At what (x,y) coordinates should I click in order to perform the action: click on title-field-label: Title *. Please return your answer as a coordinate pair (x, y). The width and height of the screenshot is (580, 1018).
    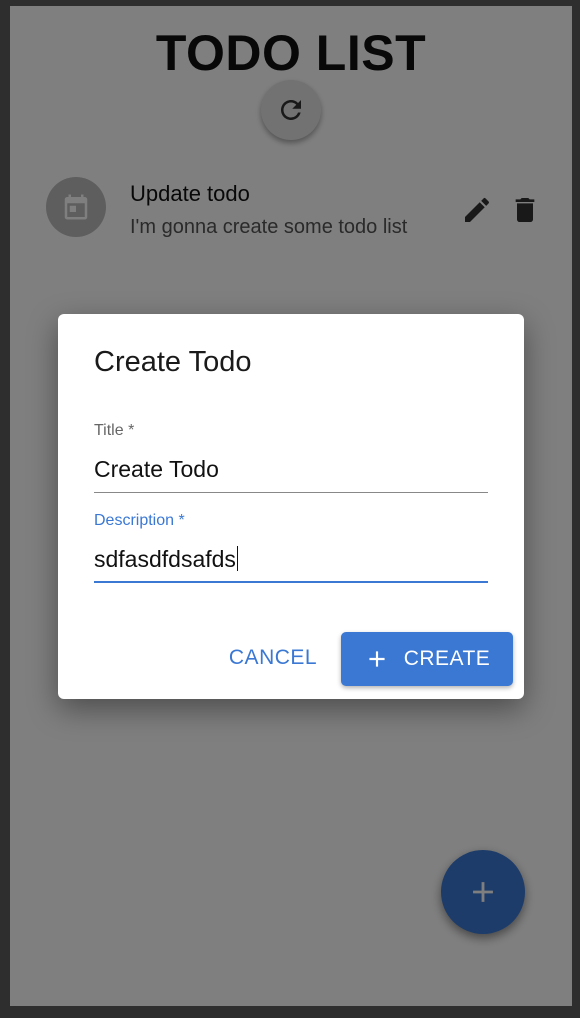
    Looking at the image, I should click on (114, 430).